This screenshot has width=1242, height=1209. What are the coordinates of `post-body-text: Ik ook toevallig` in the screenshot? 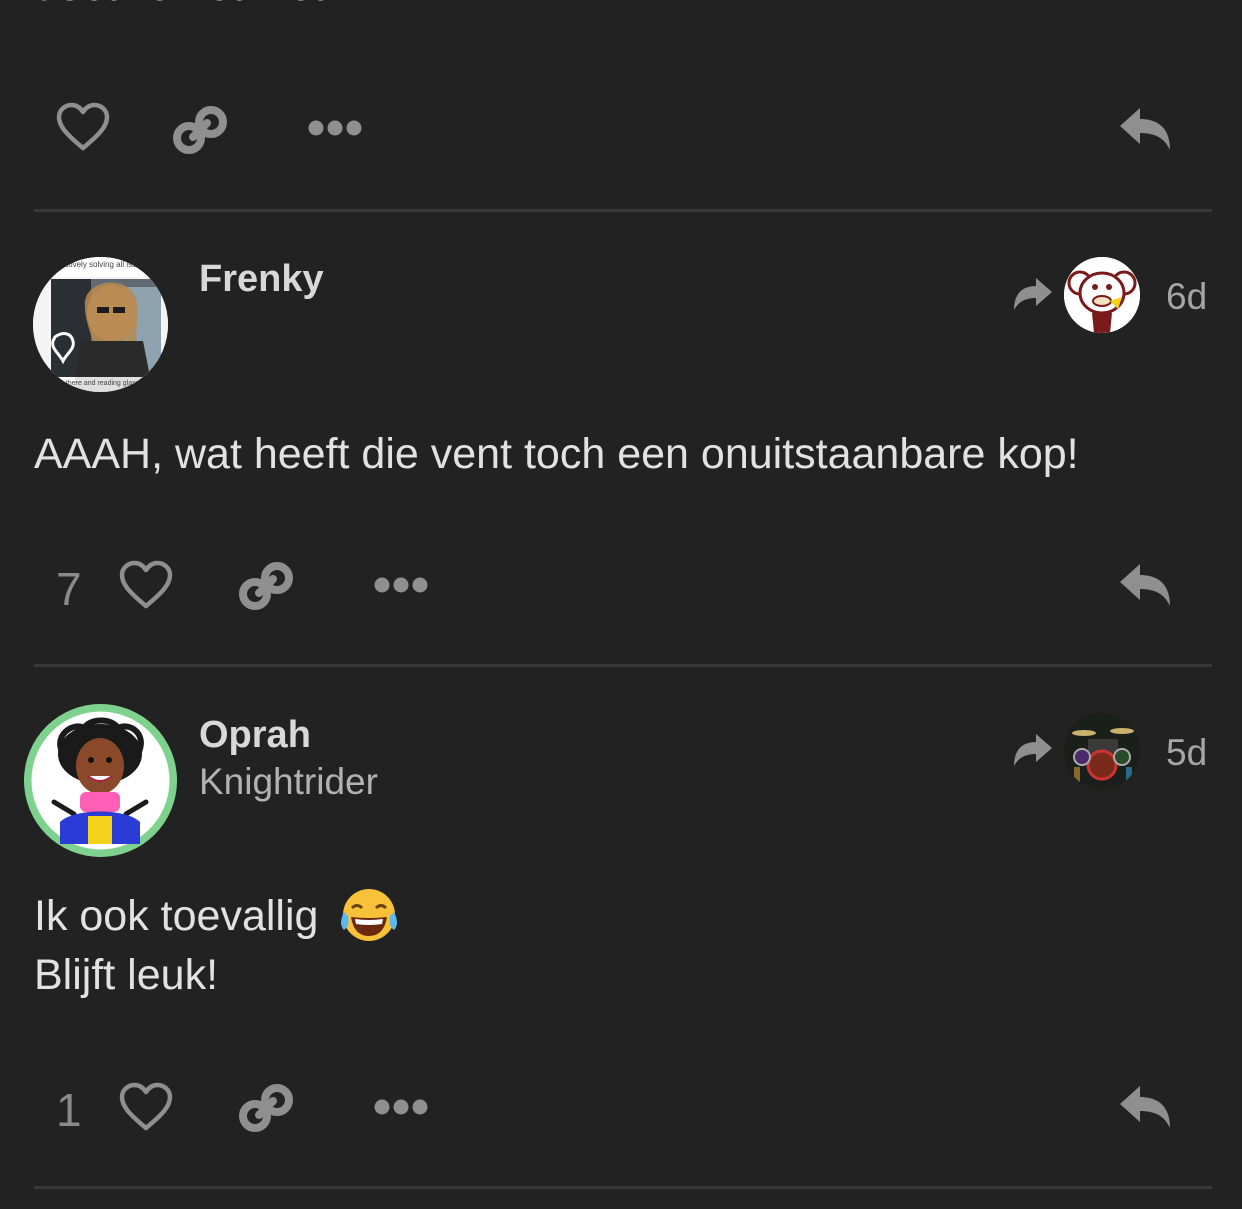 It's located at (176, 916).